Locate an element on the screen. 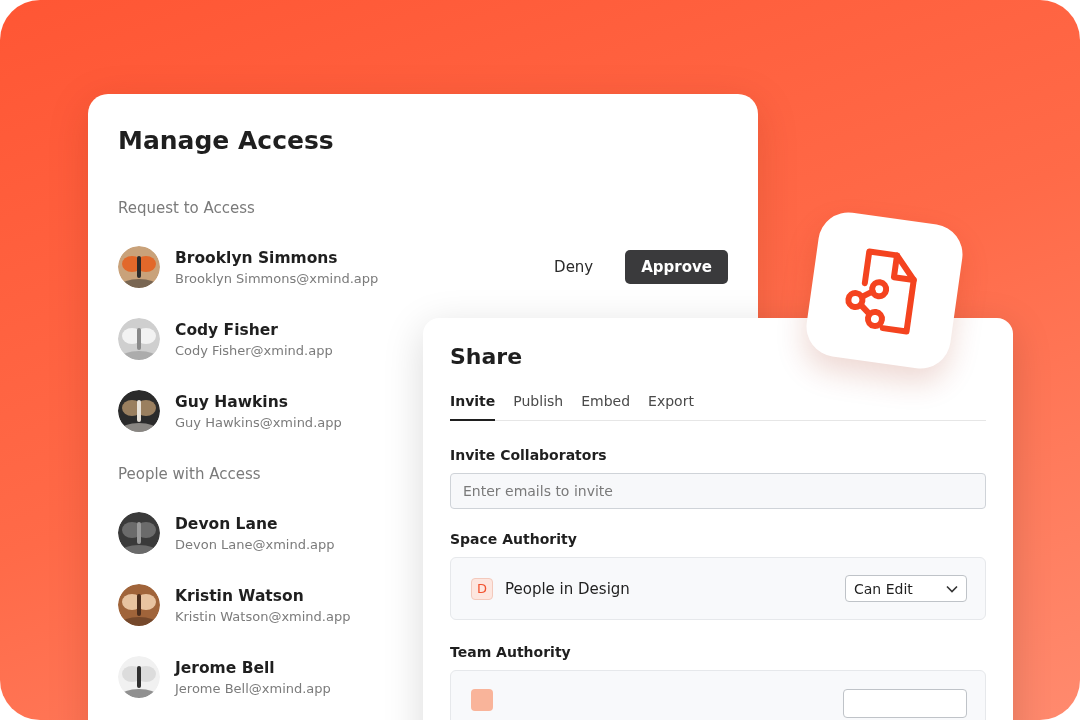  person-name: Brooklyn Simmons is located at coordinates (256, 257).